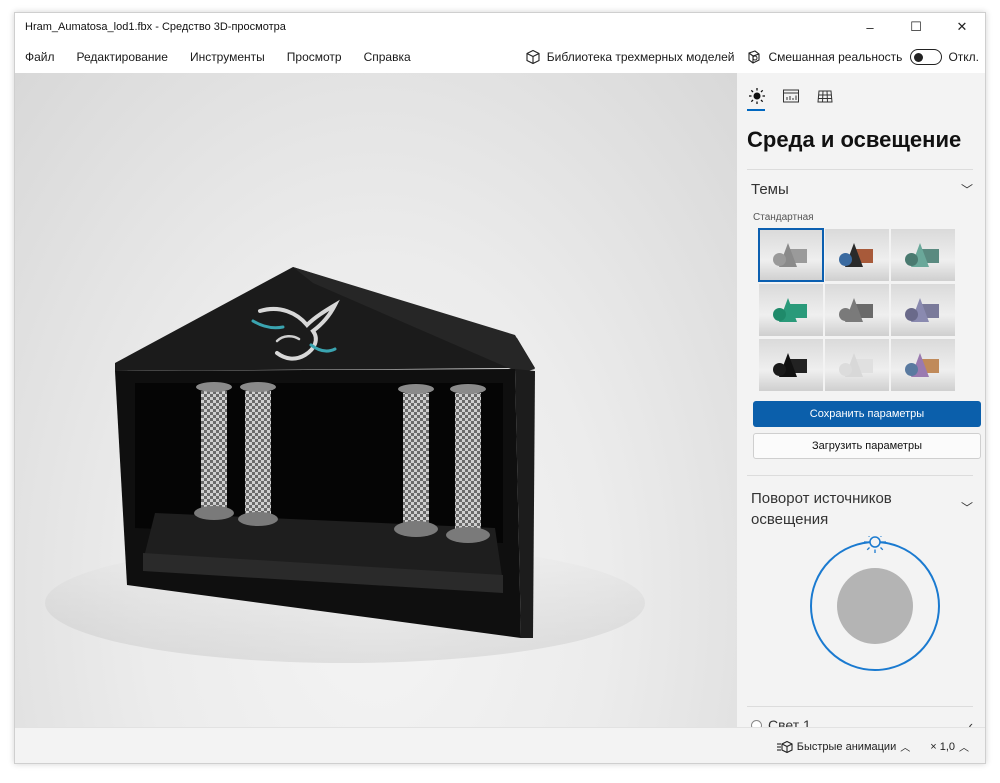 The width and height of the screenshot is (1000, 783). What do you see at coordinates (821, 498) in the screenshot?
I see `light-rotation-line1: Поворот источников` at bounding box center [821, 498].